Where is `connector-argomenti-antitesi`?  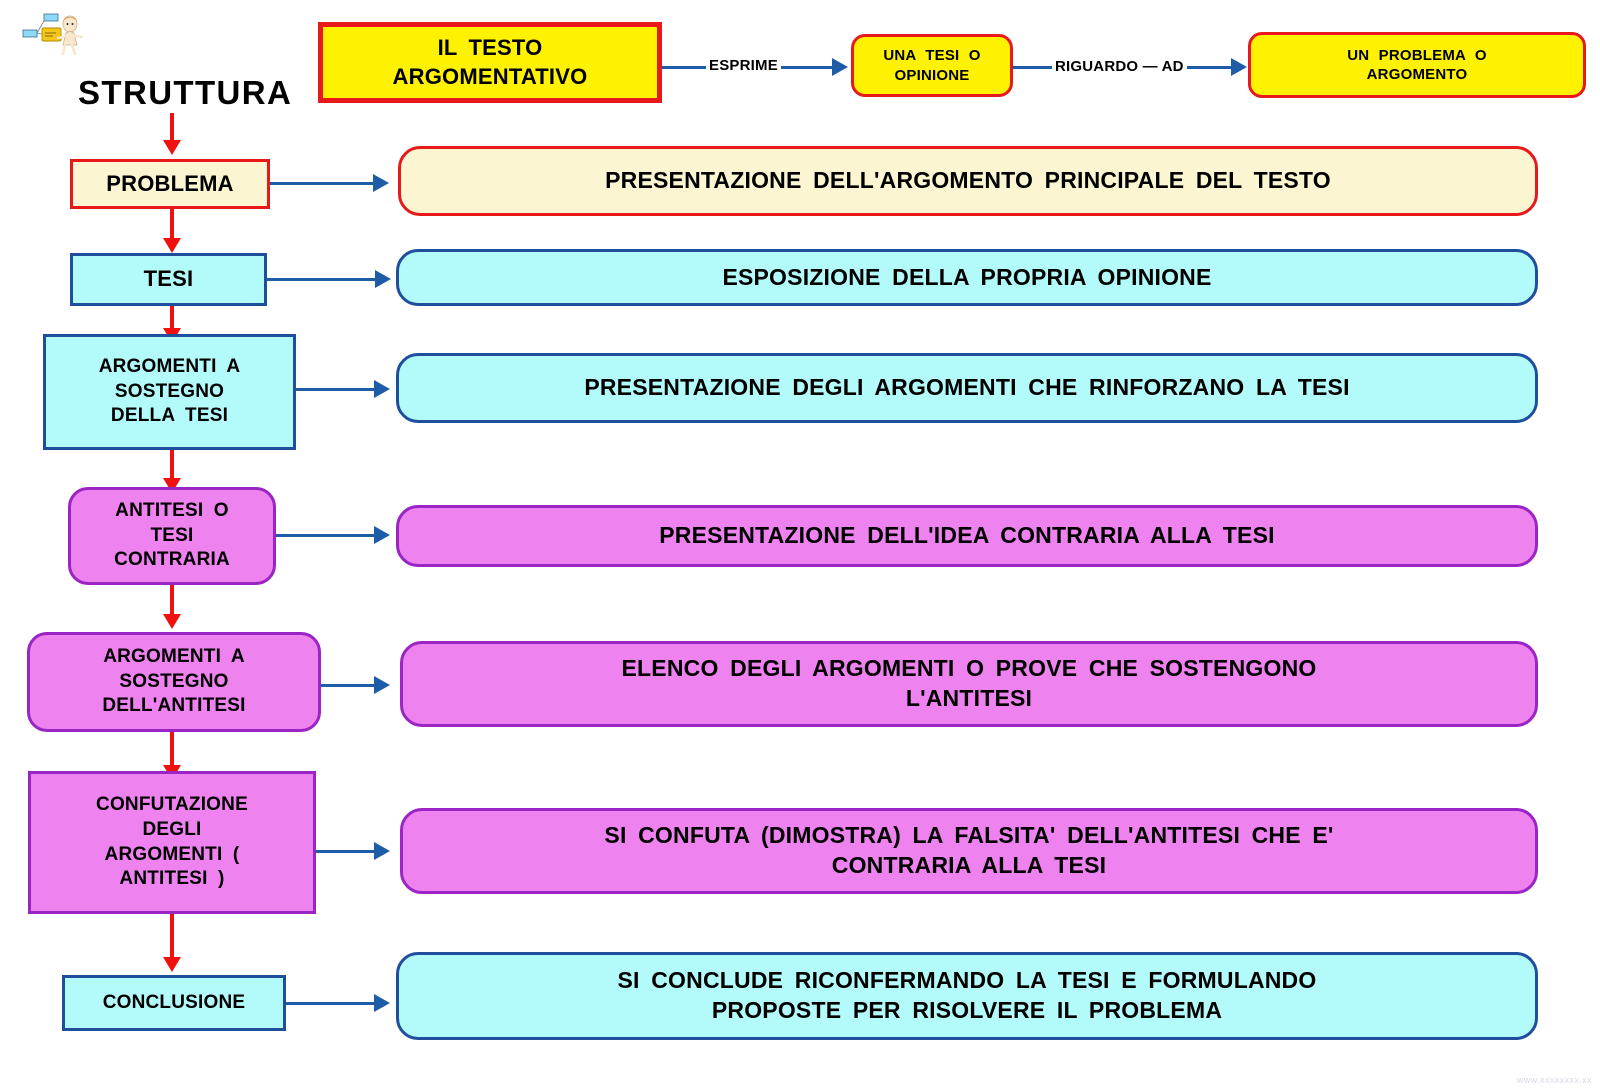
connector-argomenti-antitesi is located at coordinates (348, 685).